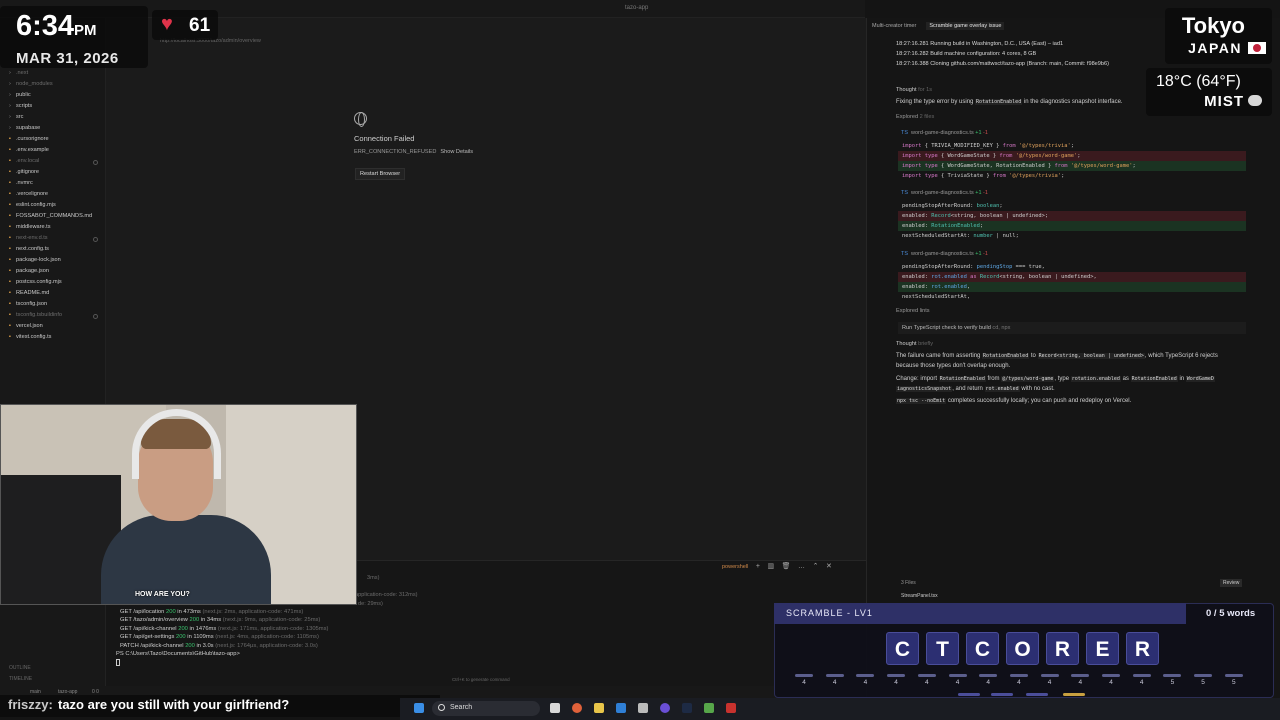 The image size is (1280, 720). Describe the element at coordinates (24, 183) in the screenshot. I see `tree-item-label: .nvmrc` at that location.